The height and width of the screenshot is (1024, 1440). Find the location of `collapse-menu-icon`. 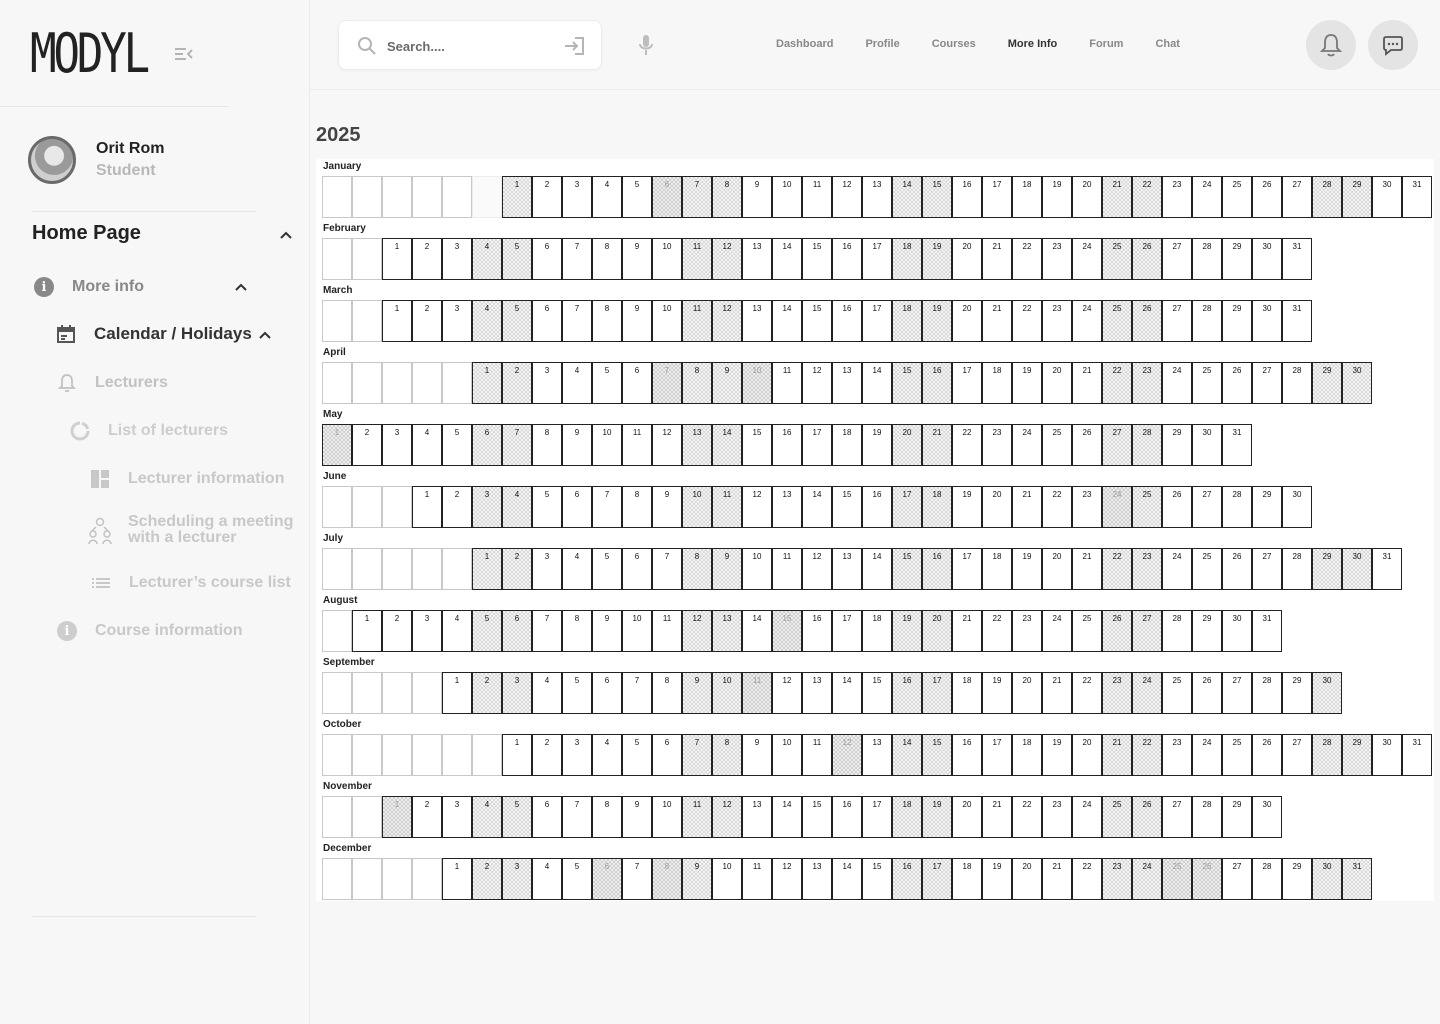

collapse-menu-icon is located at coordinates (184, 54).